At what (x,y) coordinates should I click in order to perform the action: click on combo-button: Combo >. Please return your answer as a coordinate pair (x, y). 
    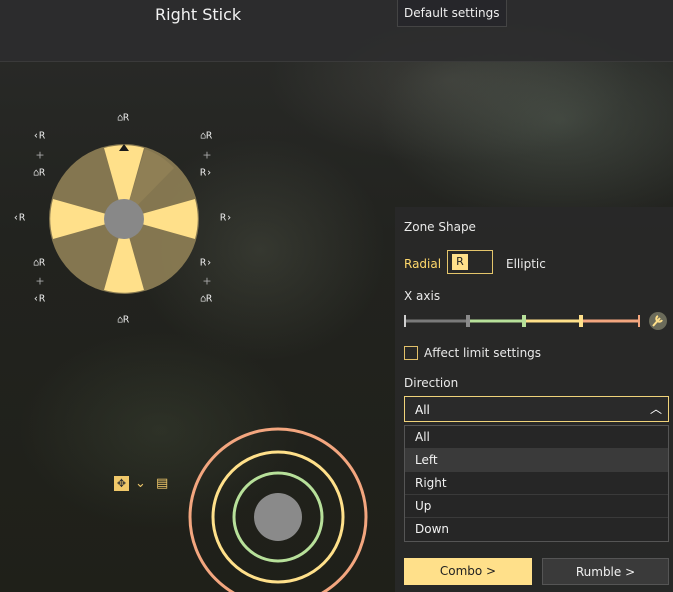
    Looking at the image, I should click on (468, 571).